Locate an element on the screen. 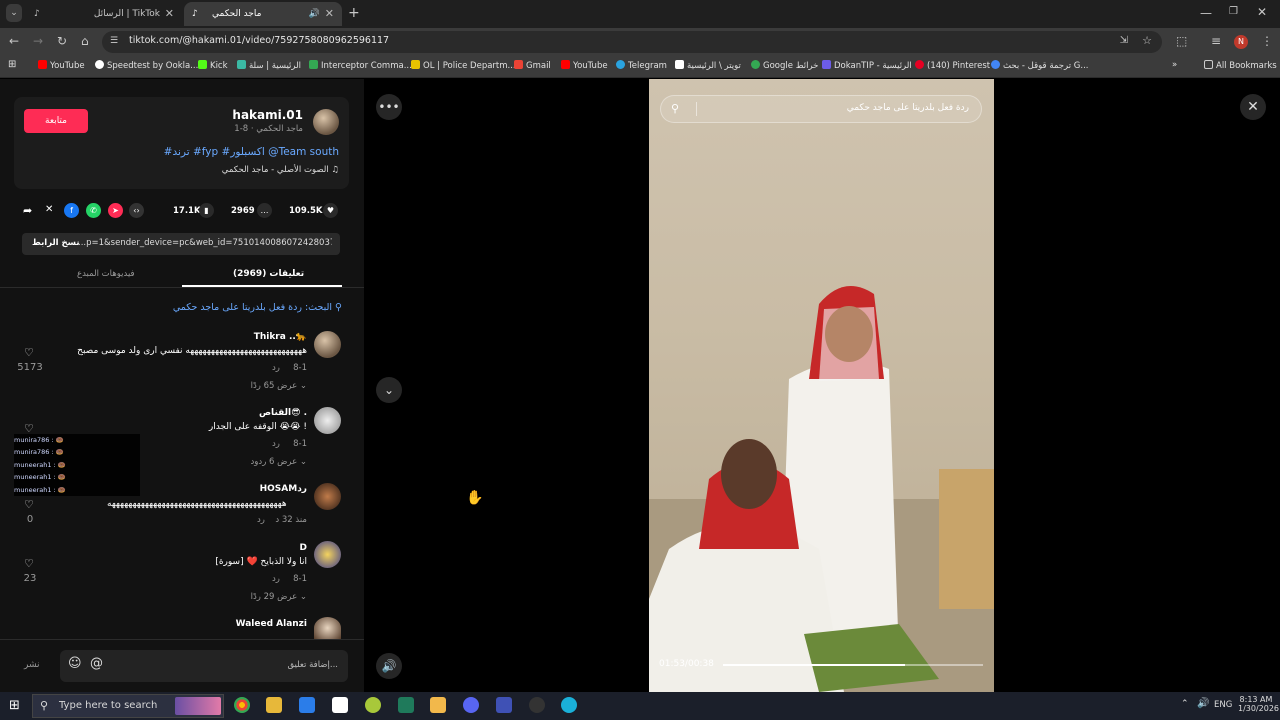  next-video-chevron-icon: ⌄ is located at coordinates (389, 390).